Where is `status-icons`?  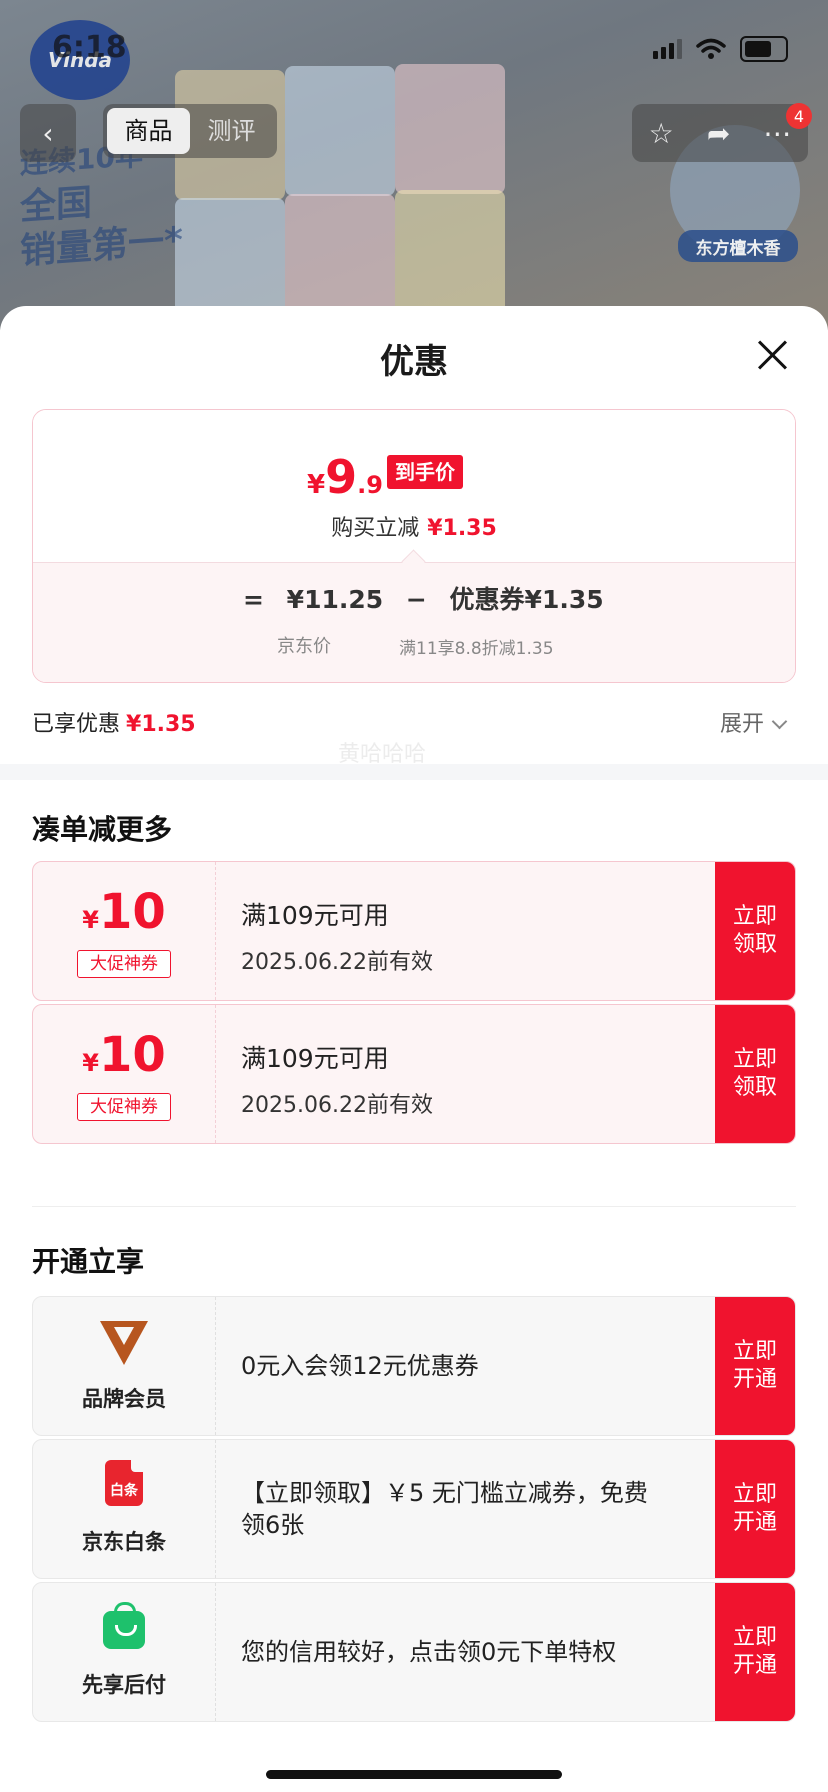 status-icons is located at coordinates (720, 49).